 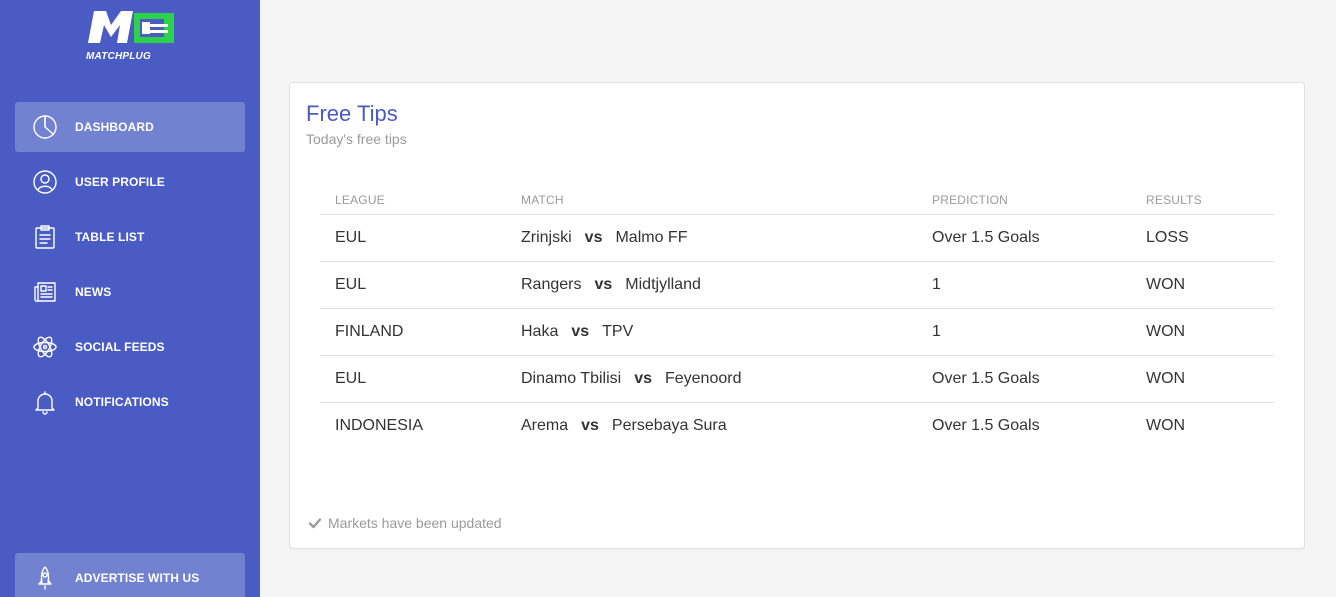 I want to click on home-team: Dinamo Tbilisi, so click(x=571, y=378).